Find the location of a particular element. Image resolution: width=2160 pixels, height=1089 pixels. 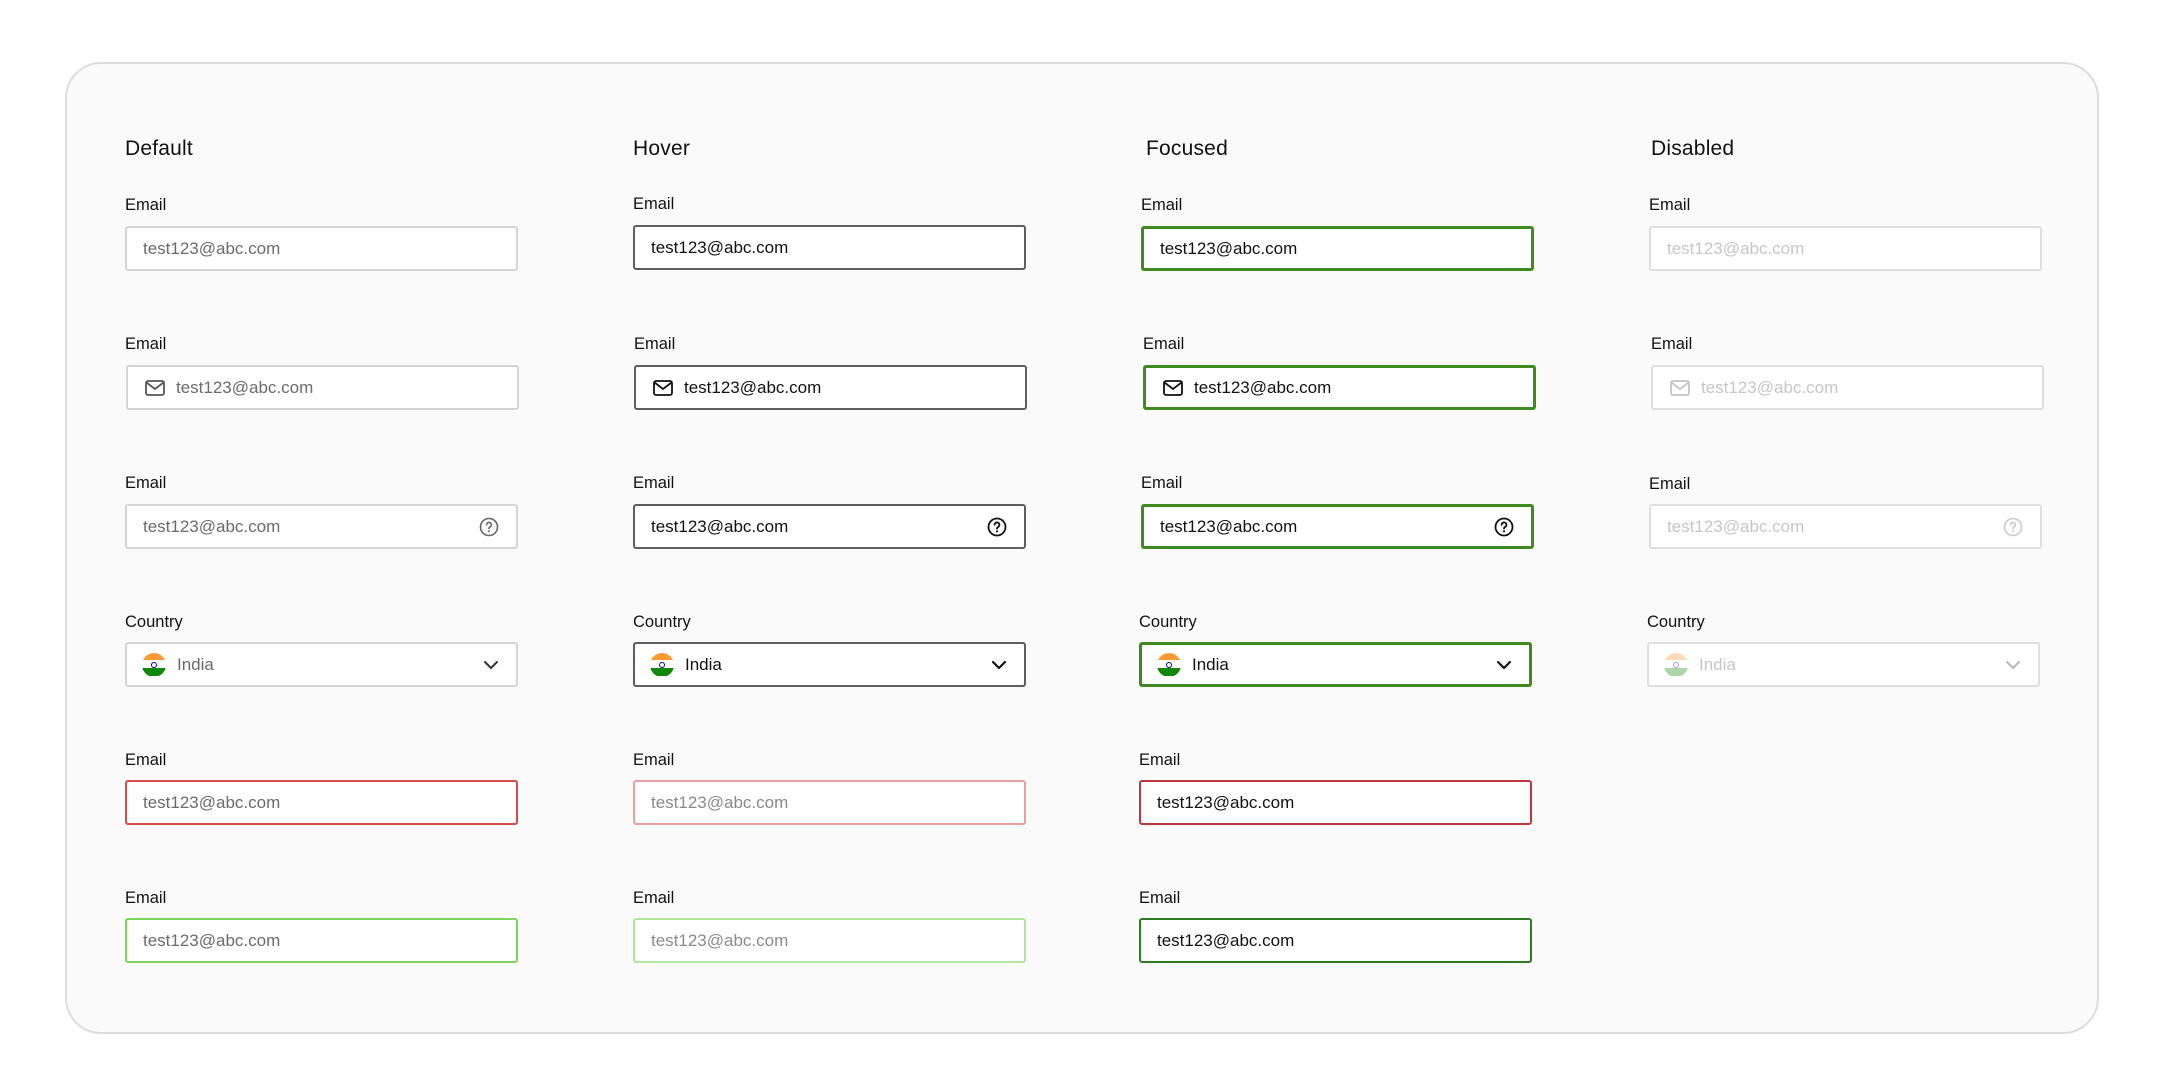

email-field-icon-disabled: test123@abc.com is located at coordinates (1847, 387).